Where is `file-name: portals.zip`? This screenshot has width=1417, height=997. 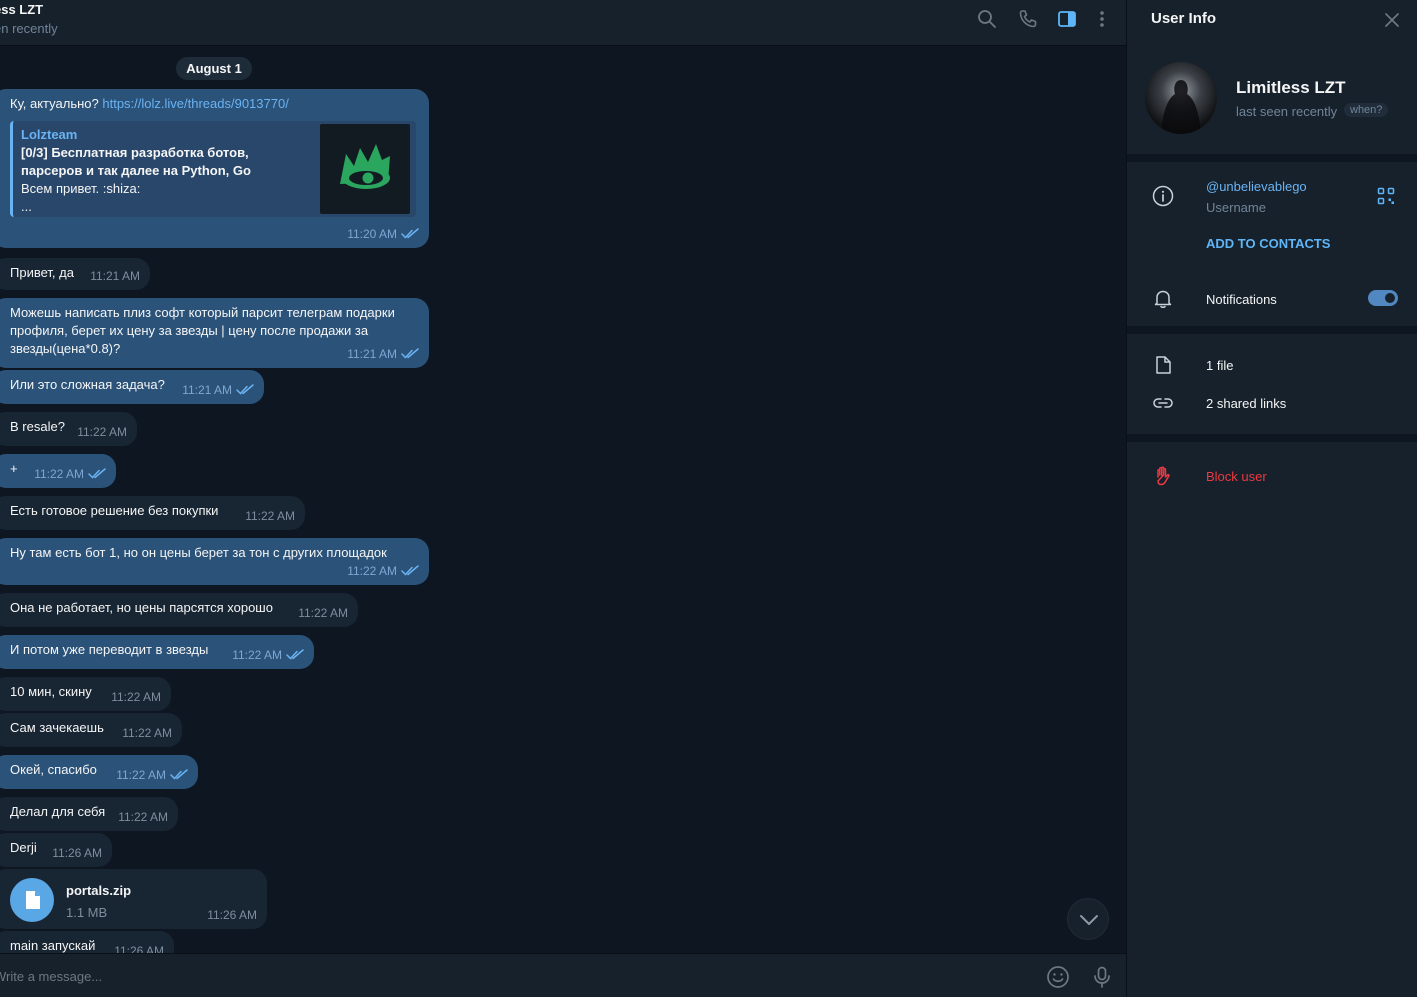
file-name: portals.zip is located at coordinates (98, 891).